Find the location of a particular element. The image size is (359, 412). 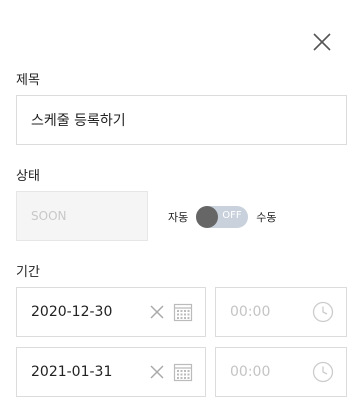

end-date-input: 2021-01-31 is located at coordinates (111, 372).